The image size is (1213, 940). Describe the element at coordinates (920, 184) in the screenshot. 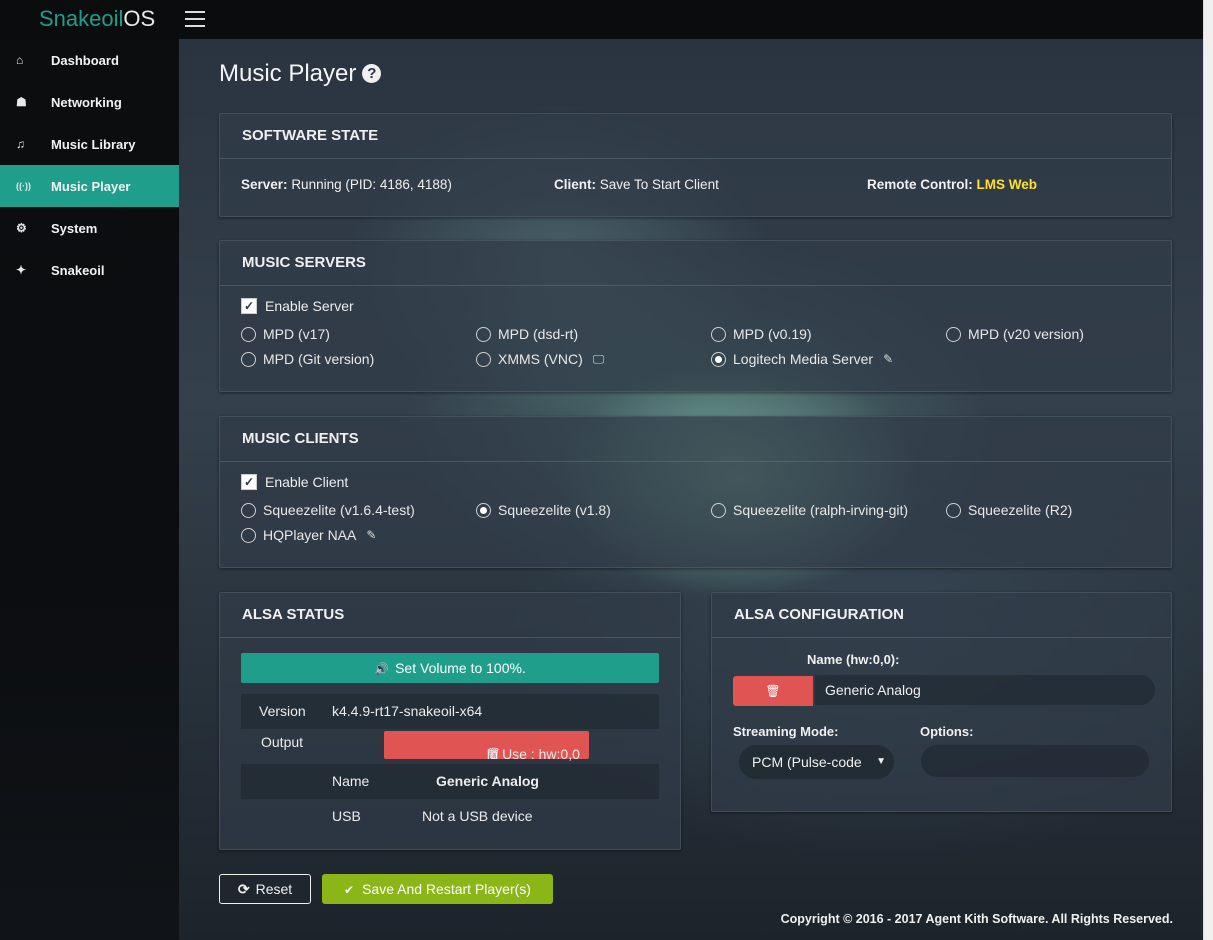

I see `remote-control-label: Remote Control:` at that location.